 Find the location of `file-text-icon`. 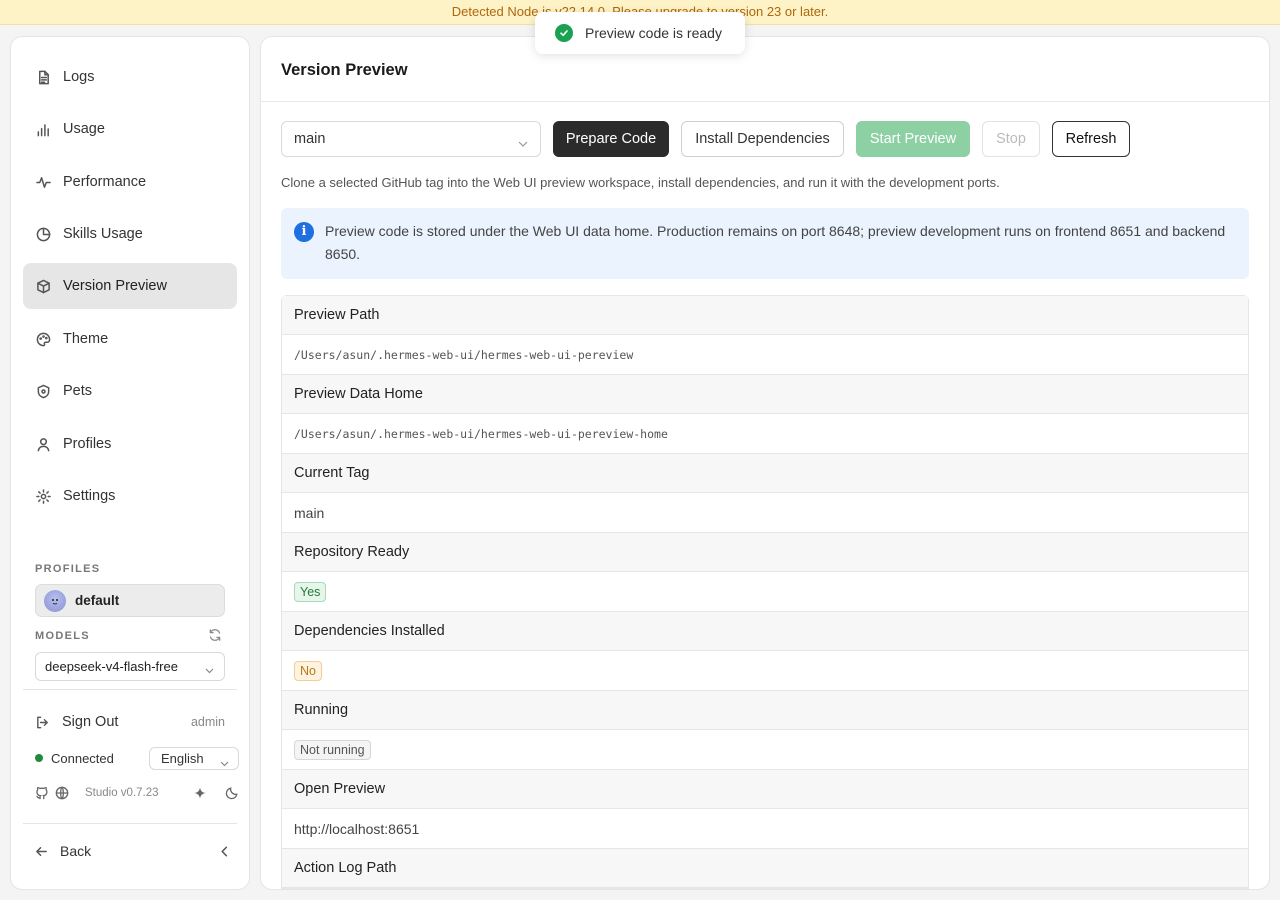

file-text-icon is located at coordinates (43, 77).